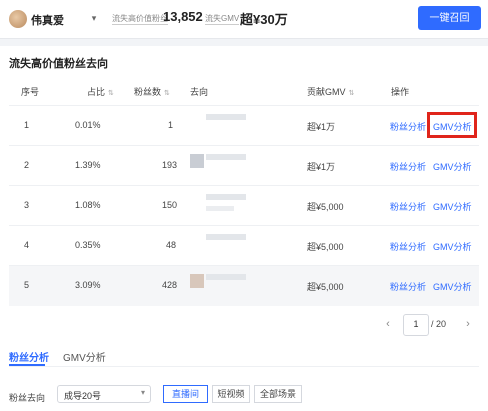 The height and width of the screenshot is (411, 488). What do you see at coordinates (140, 19) in the screenshot?
I see `lost-fans-label: 流失高价值粉丝` at bounding box center [140, 19].